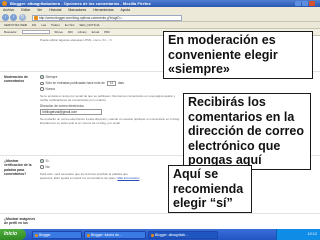 This screenshot has width=320, height=240. Describe the element at coordinates (25, 10) in the screenshot. I see `menu-editar: Editar` at that location.